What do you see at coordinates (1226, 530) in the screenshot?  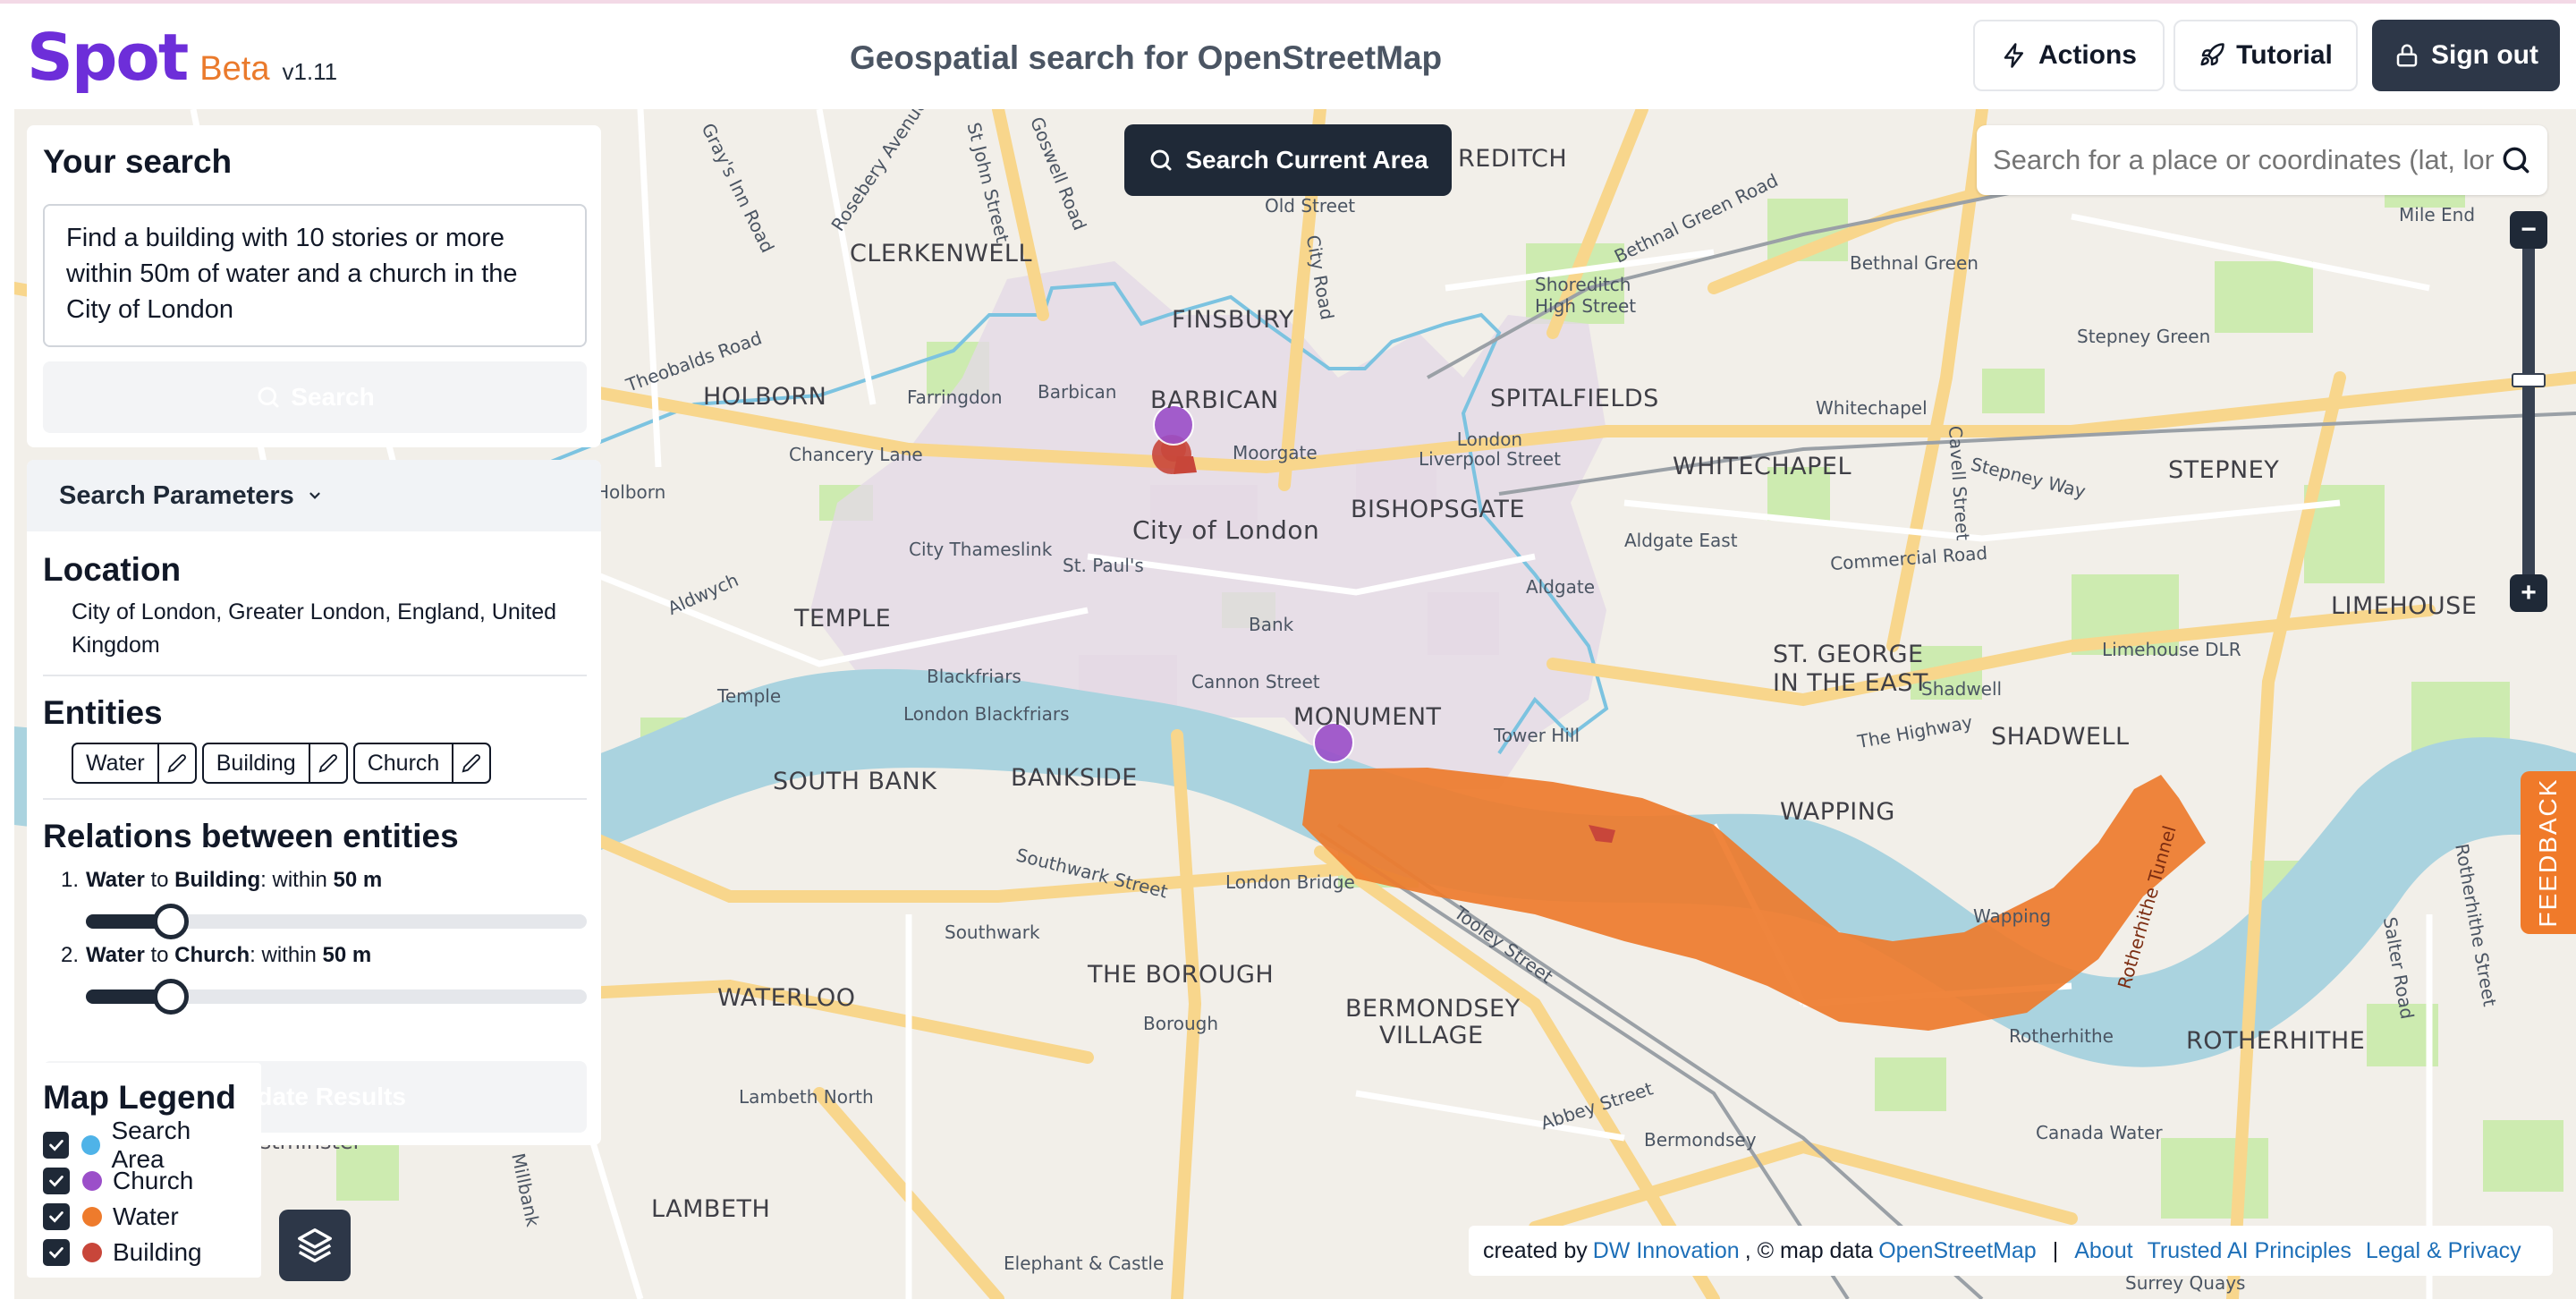 I see `map-label-city-of-london: City of London` at bounding box center [1226, 530].